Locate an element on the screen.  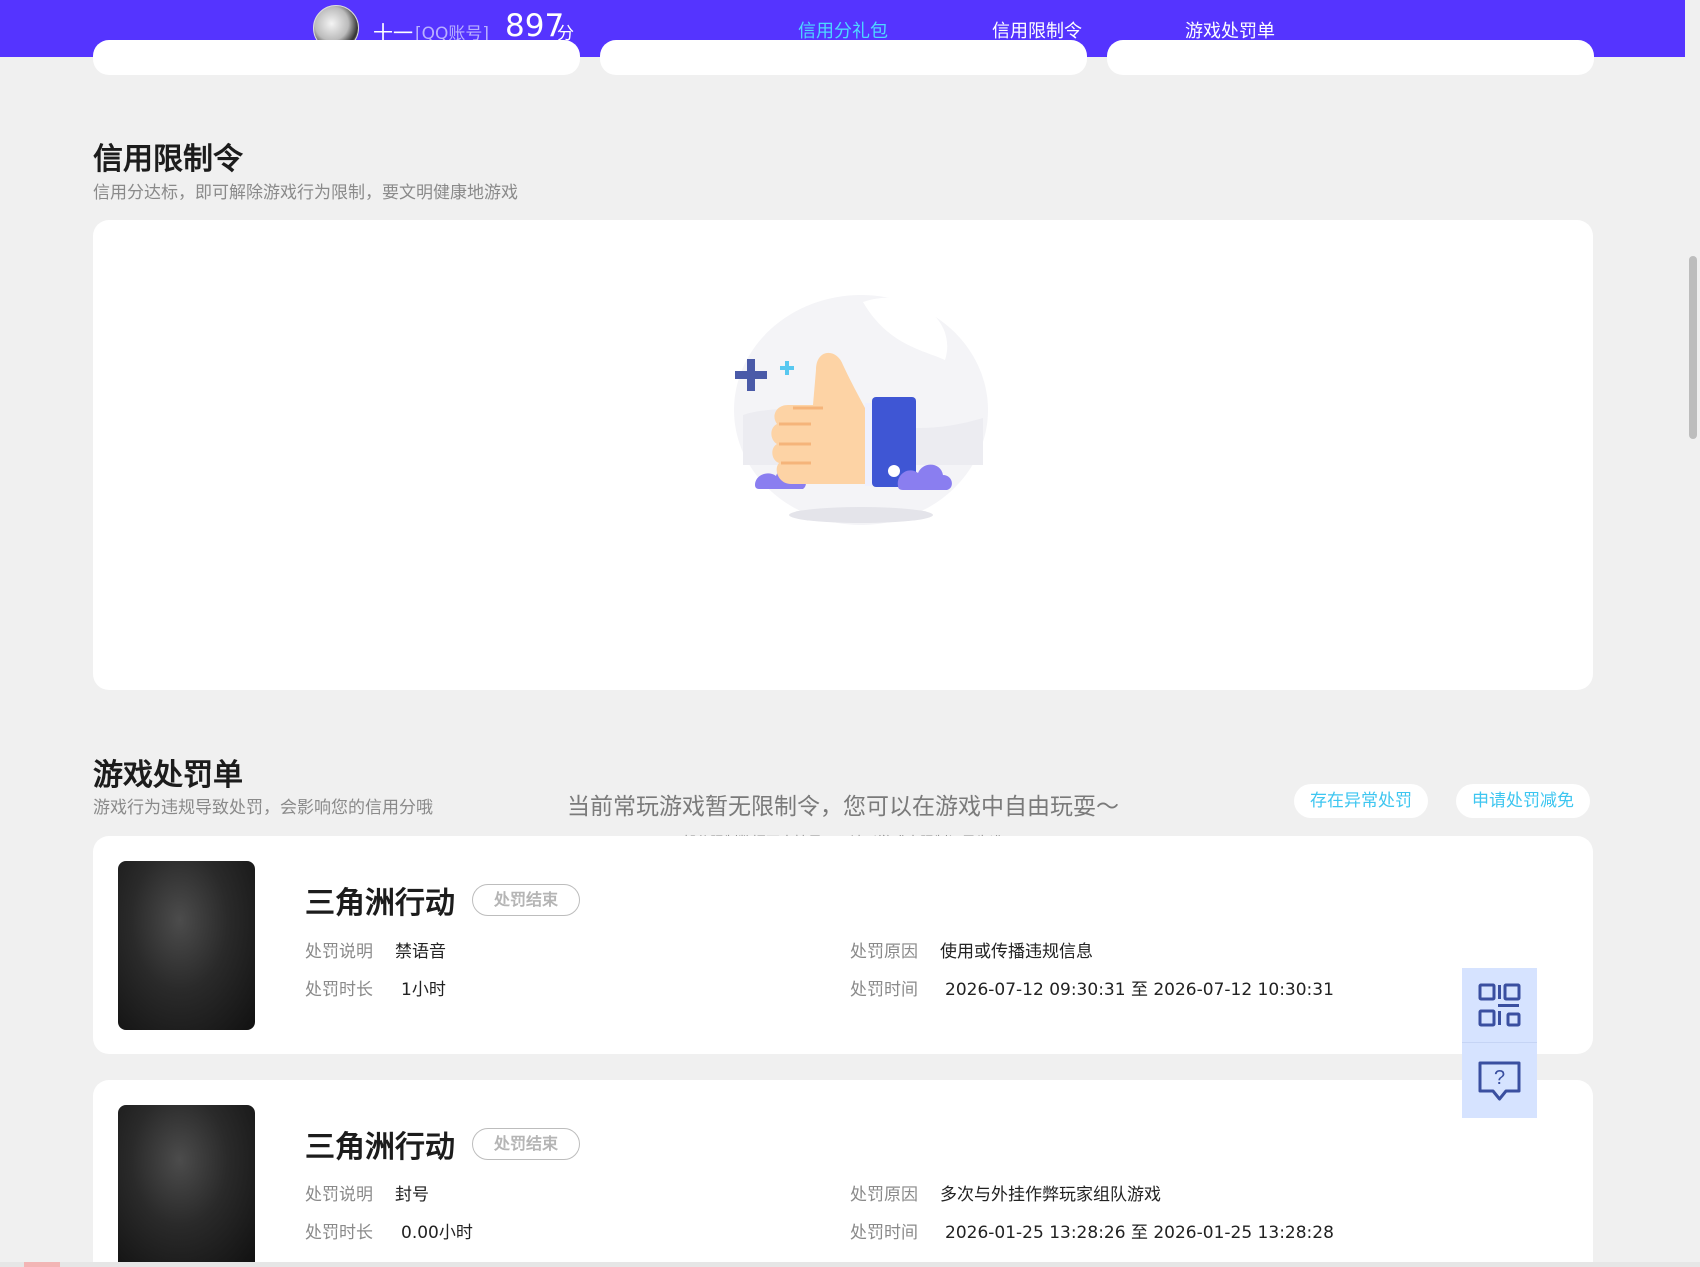
scrollbar-track is located at coordinates (1692, 633).